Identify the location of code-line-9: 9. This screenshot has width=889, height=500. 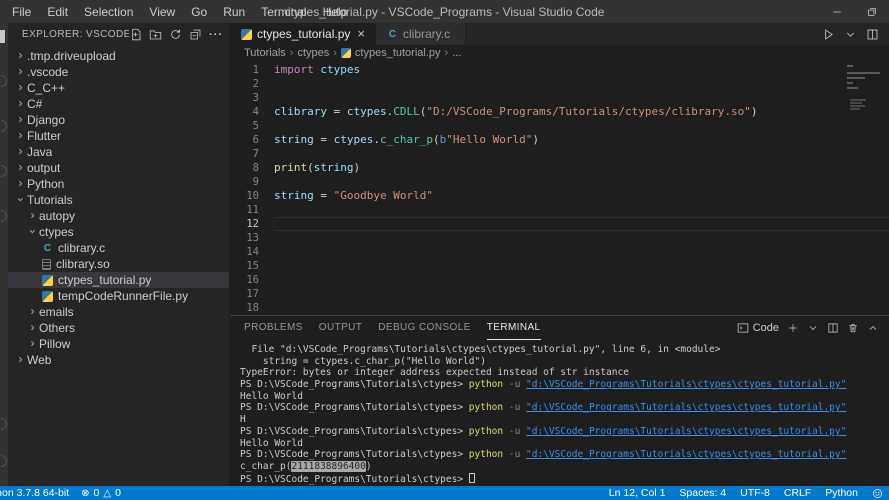
(559, 182).